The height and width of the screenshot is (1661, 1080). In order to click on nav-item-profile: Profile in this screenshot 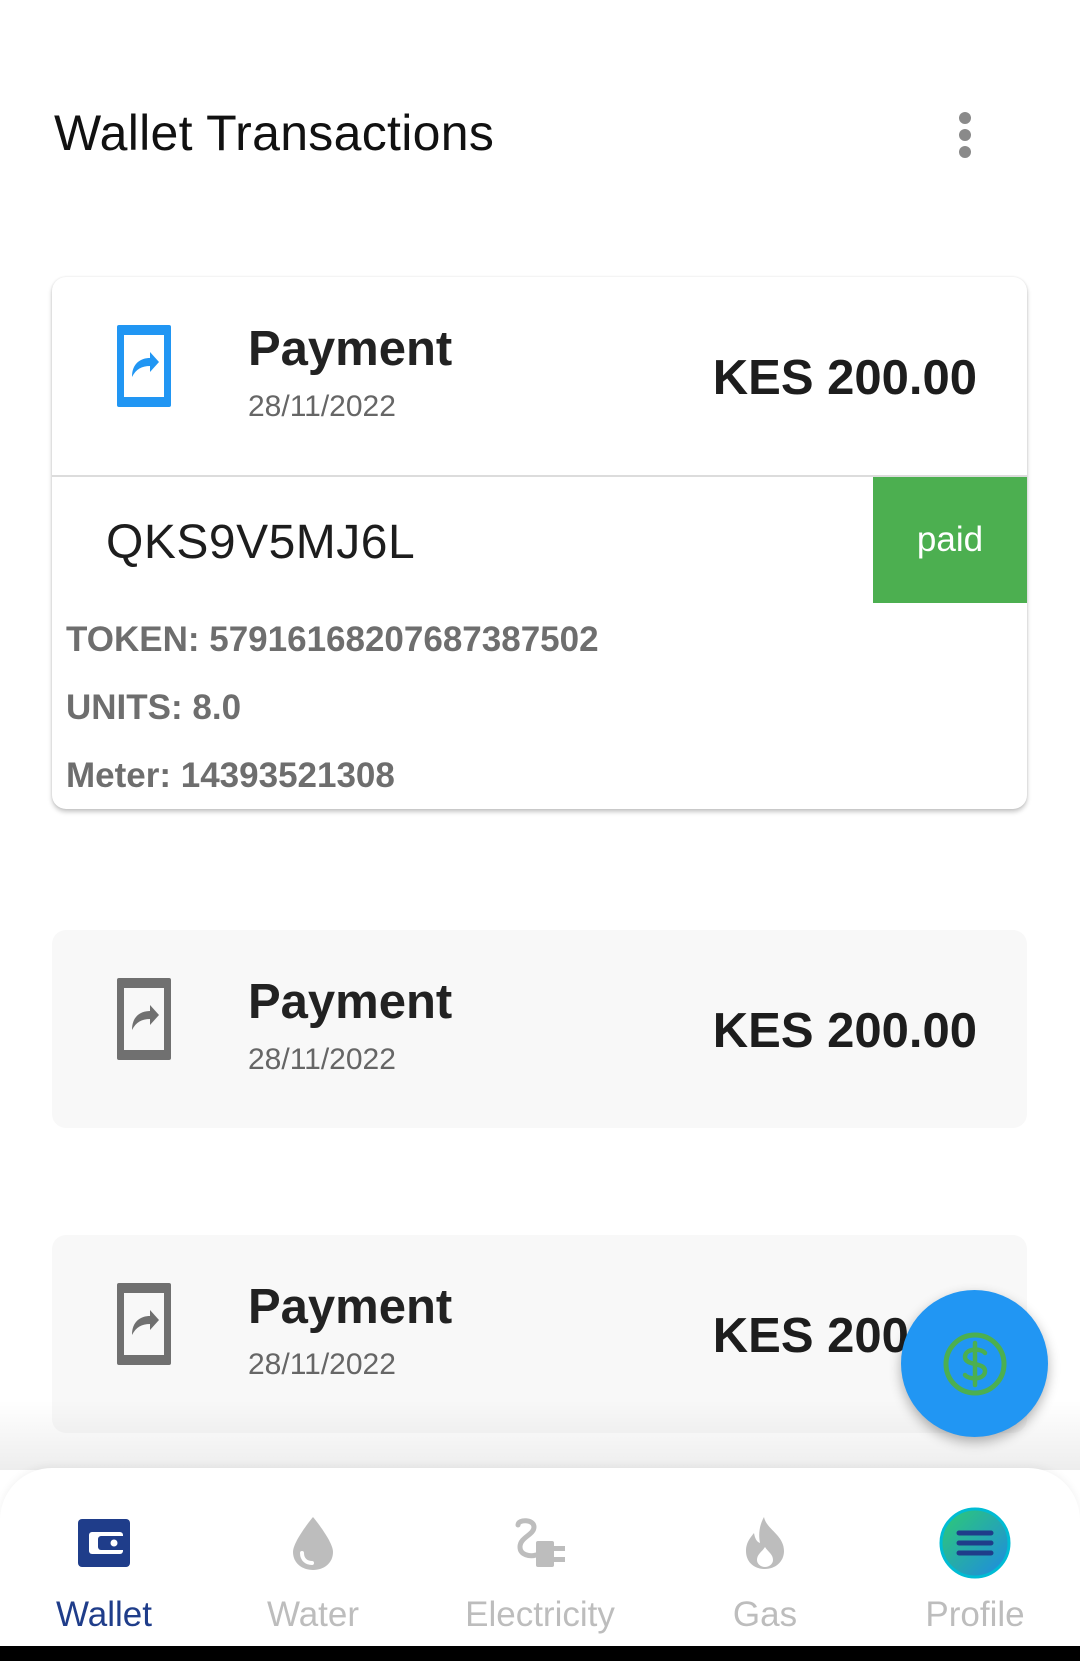, I will do `click(975, 1557)`.